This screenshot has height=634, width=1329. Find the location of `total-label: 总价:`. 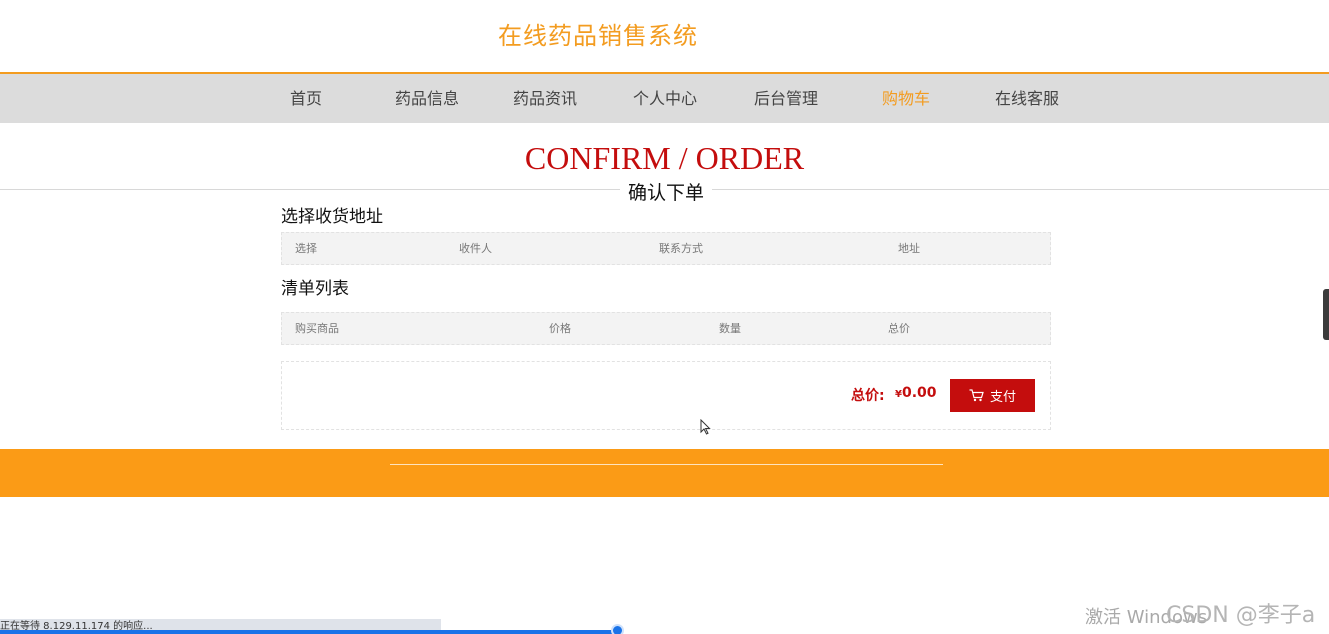

total-label: 总价: is located at coordinates (868, 396).